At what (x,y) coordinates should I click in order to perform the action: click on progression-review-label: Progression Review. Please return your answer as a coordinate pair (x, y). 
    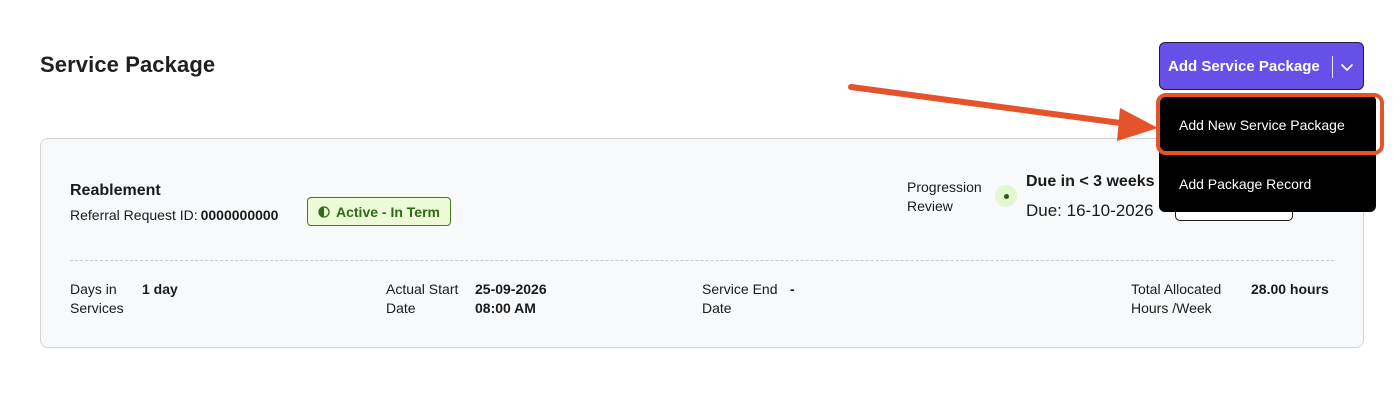
    Looking at the image, I should click on (944, 196).